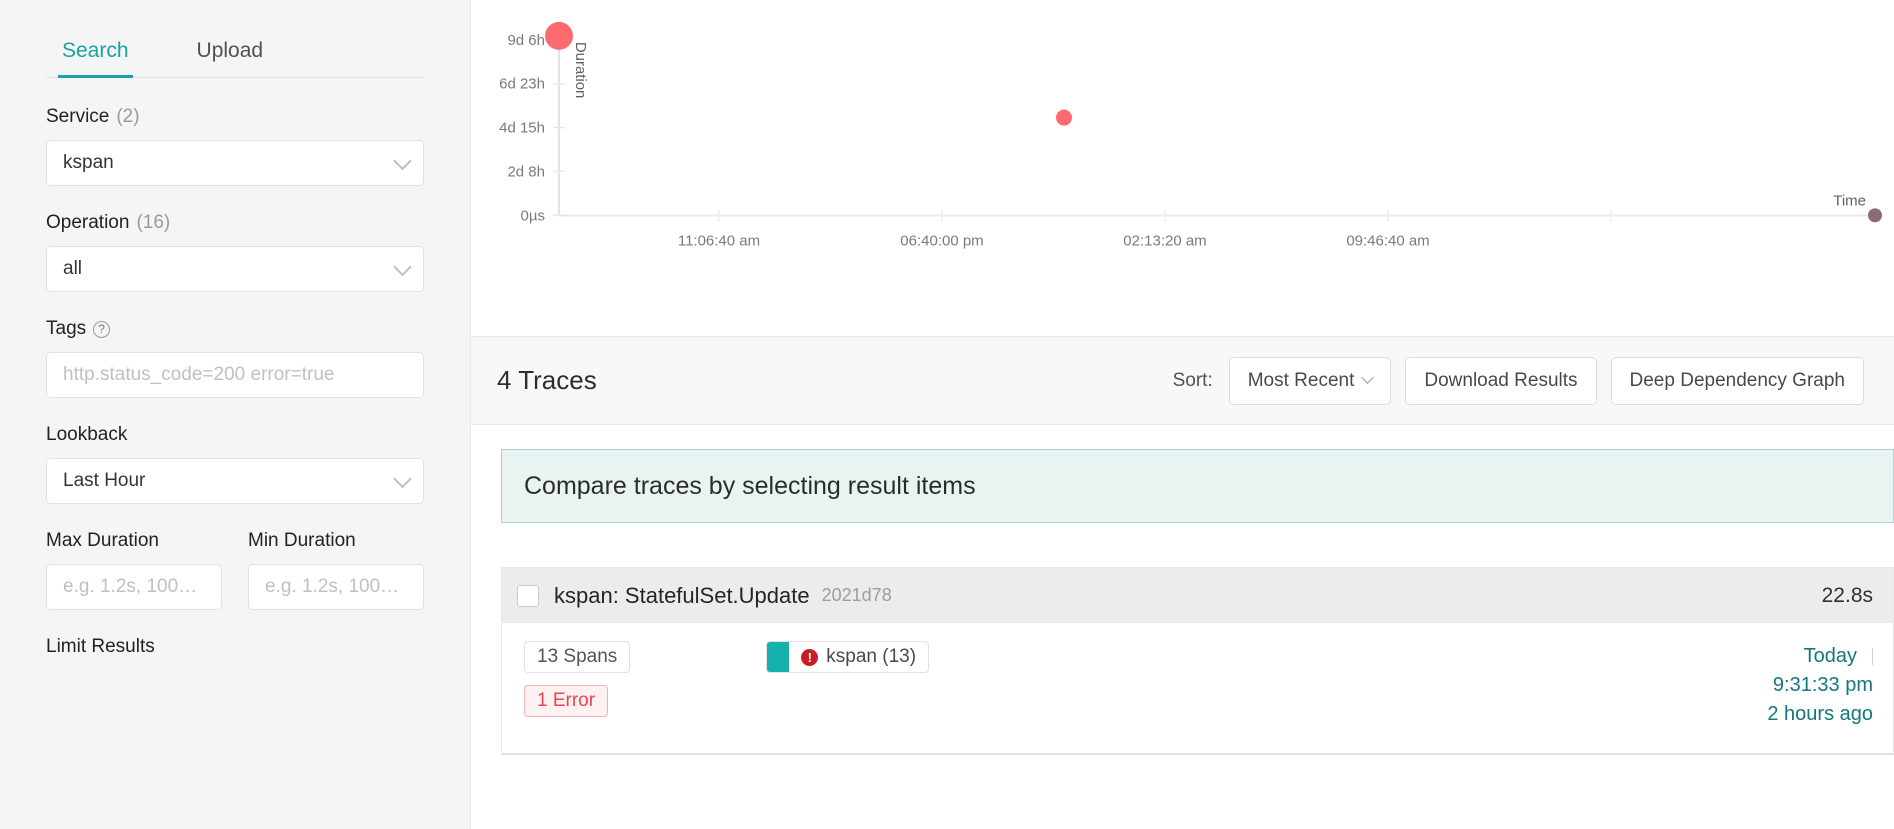  I want to click on deep-dependency-graph-button: Deep Dependency Graph, so click(1737, 380).